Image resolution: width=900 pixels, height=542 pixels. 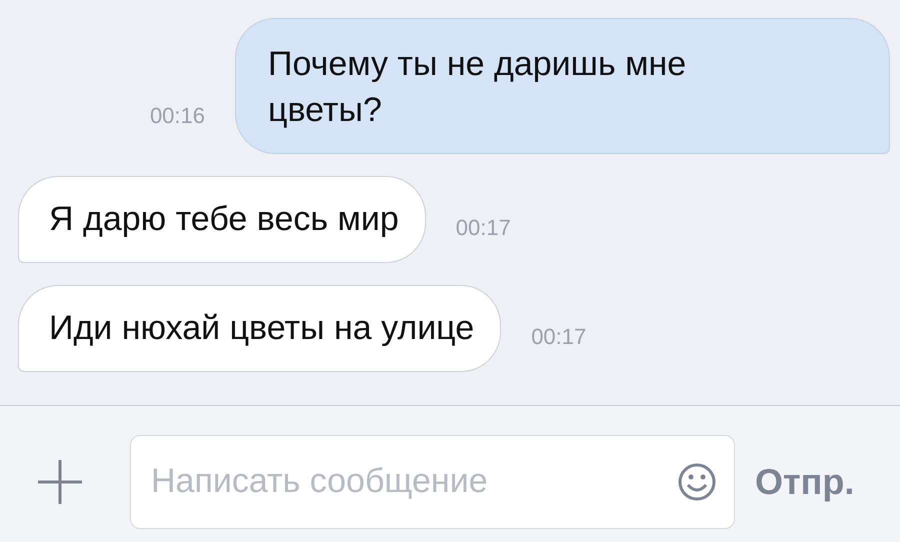 What do you see at coordinates (177, 116) in the screenshot?
I see `message-time: 00:16` at bounding box center [177, 116].